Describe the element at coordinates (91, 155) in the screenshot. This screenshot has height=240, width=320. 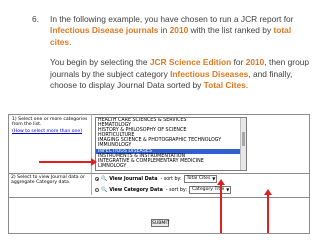
I see `panel-divider-vertical` at that location.